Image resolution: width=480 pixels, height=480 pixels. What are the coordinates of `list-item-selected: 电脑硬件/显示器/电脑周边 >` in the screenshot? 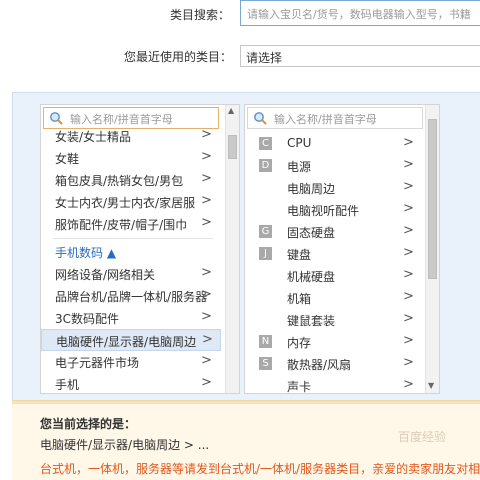 It's located at (131, 340).